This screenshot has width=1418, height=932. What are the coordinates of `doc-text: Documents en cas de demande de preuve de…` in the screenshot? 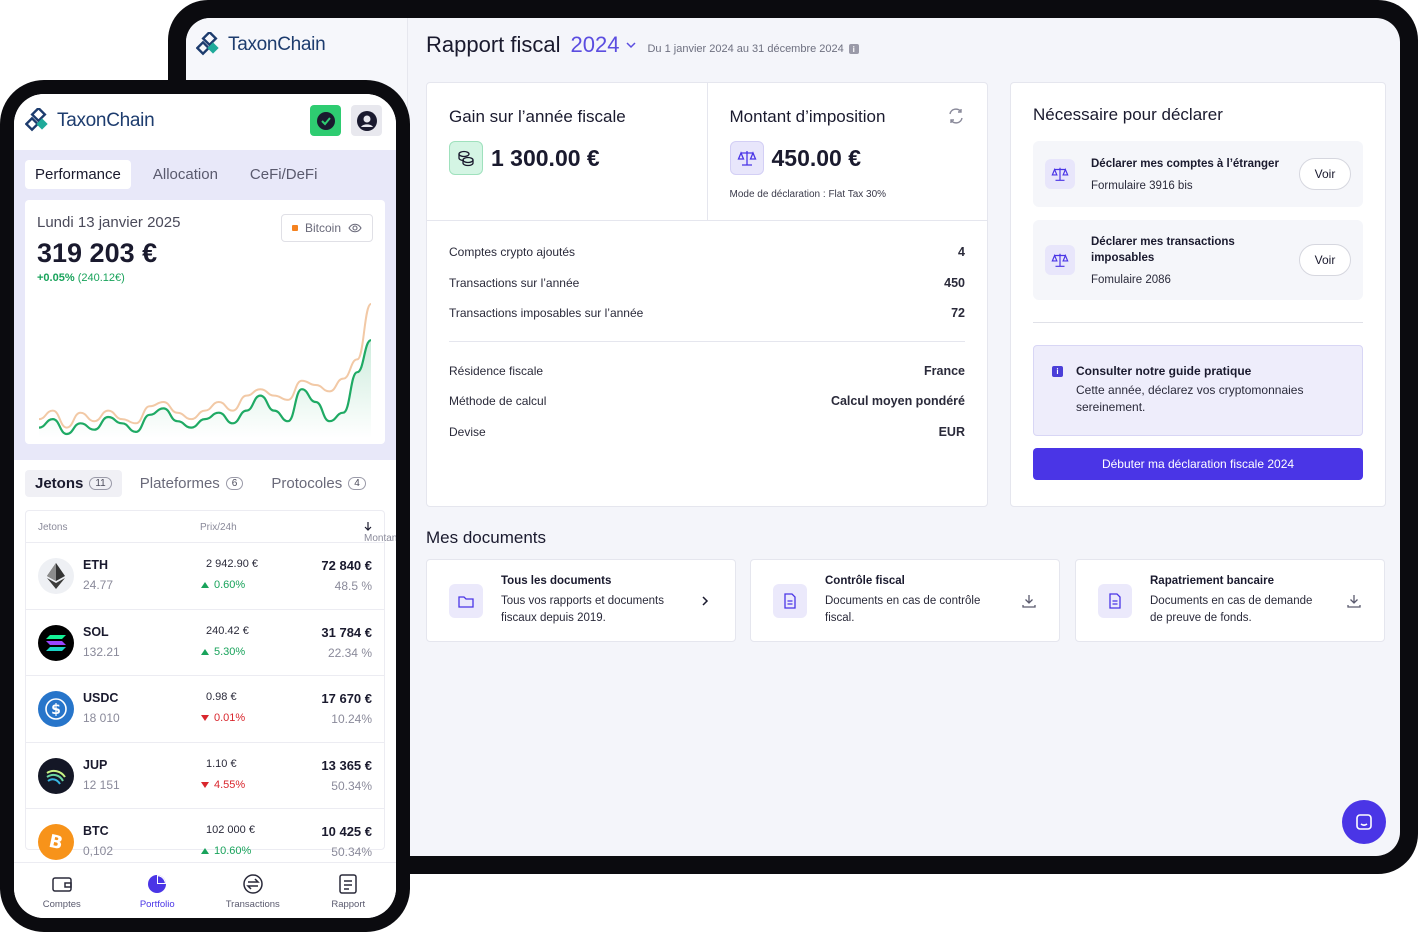 It's located at (1231, 609).